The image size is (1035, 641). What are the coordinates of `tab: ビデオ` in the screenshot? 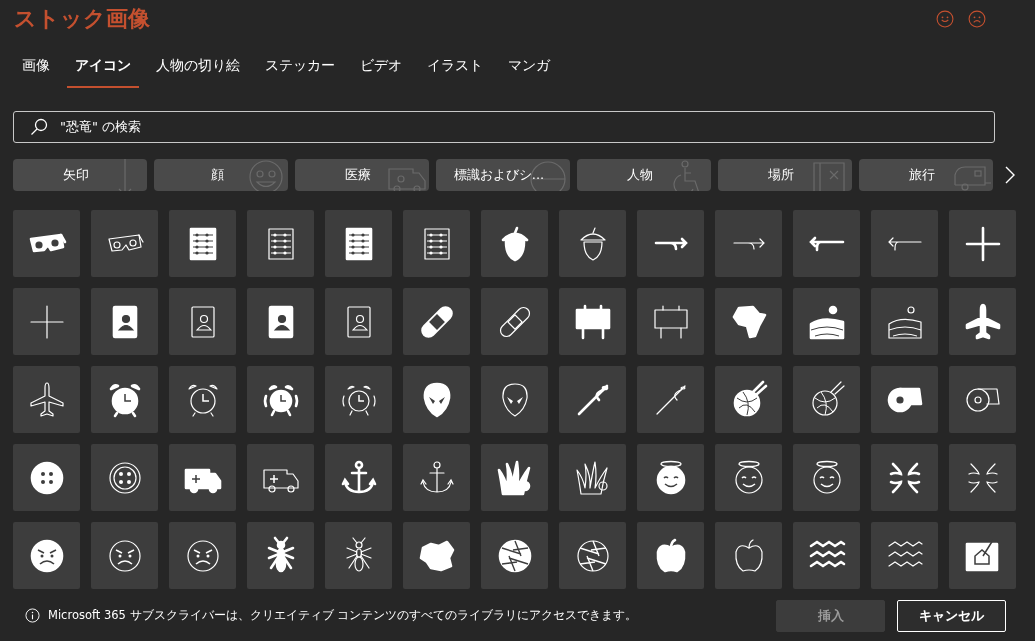 It's located at (381, 70).